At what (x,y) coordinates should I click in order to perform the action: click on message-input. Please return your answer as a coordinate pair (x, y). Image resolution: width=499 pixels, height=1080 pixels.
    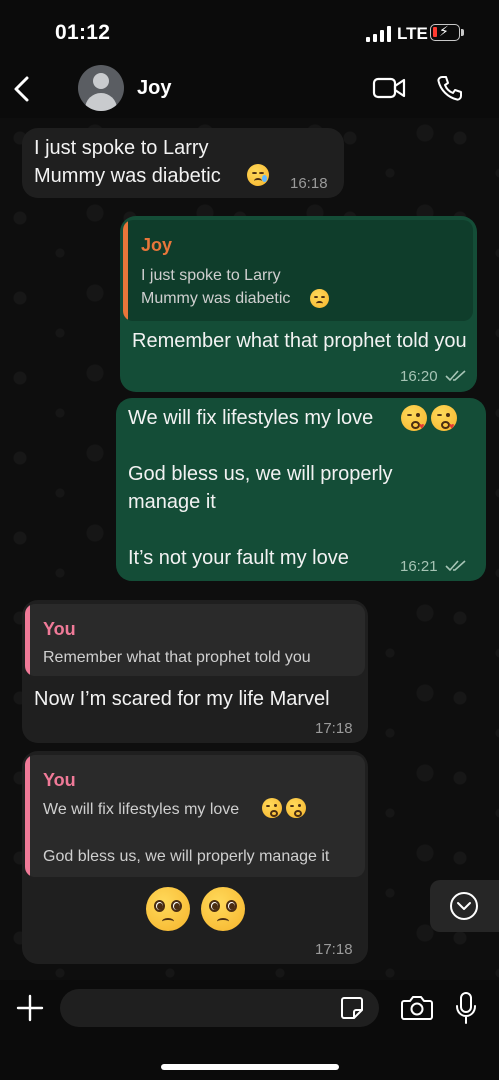
    Looking at the image, I should click on (219, 1008).